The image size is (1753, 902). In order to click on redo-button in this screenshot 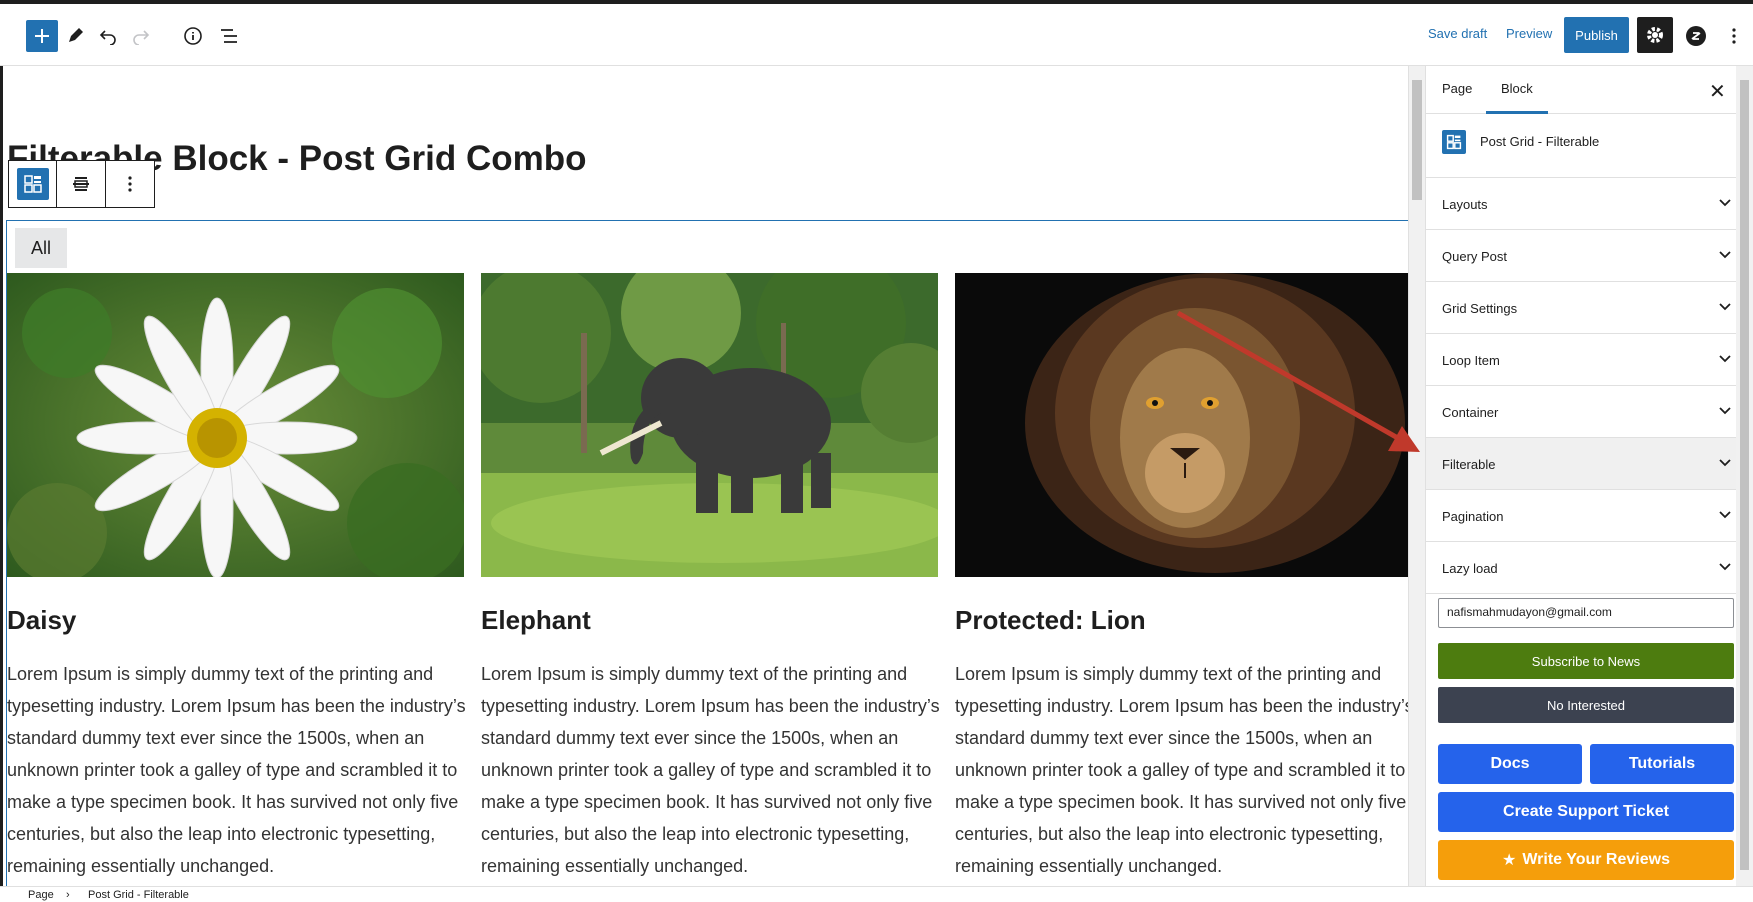, I will do `click(141, 36)`.